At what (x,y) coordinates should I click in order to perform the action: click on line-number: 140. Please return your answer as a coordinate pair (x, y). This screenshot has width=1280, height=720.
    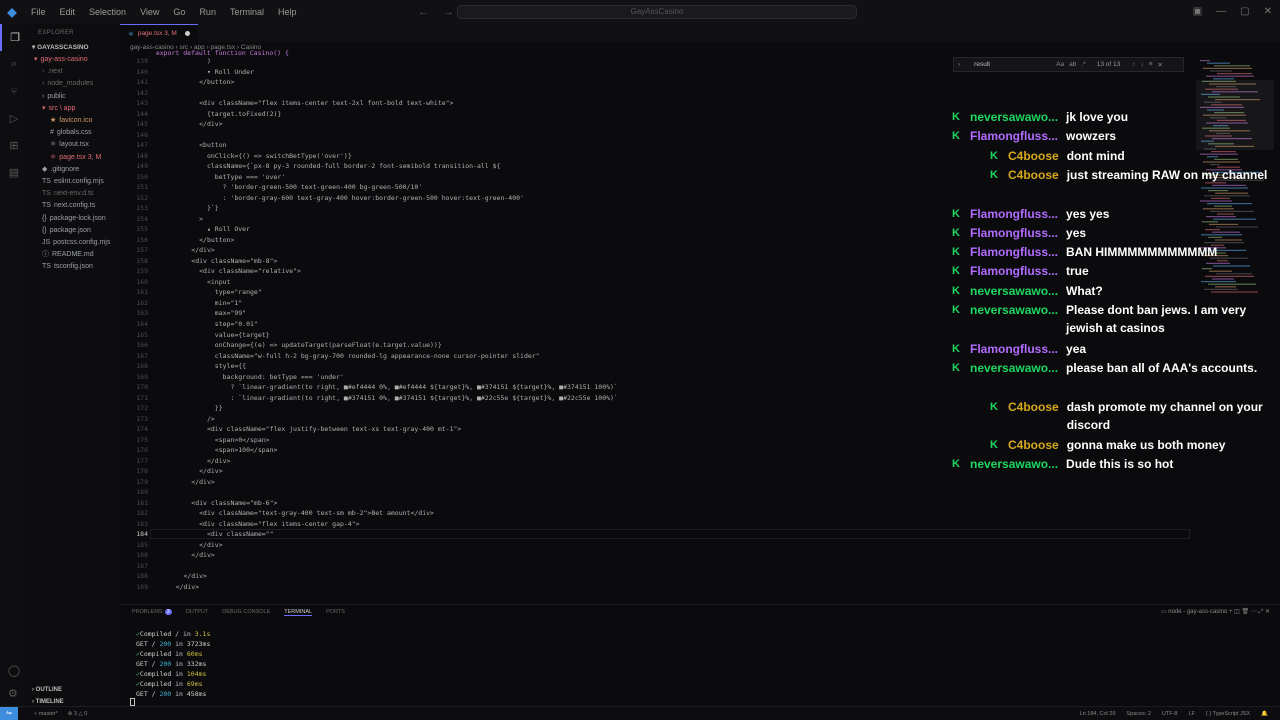
    Looking at the image, I should click on (142, 71).